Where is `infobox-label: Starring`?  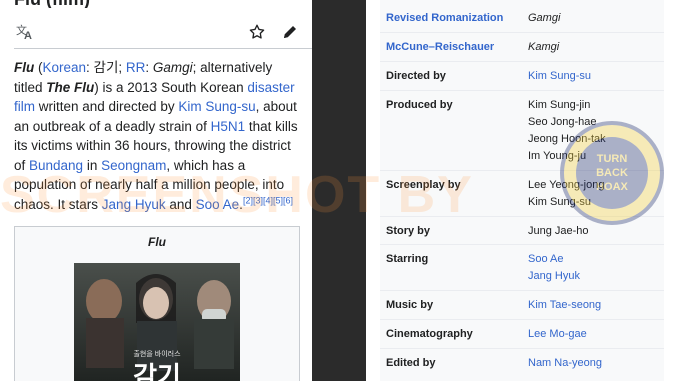 infobox-label: Starring is located at coordinates (407, 259).